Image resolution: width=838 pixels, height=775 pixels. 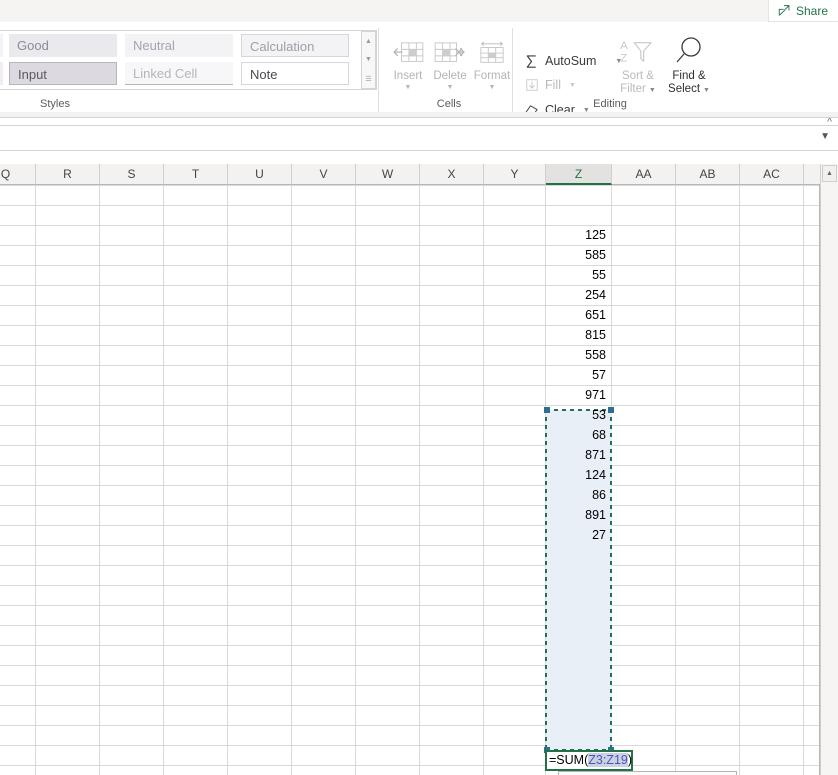 I want to click on share-button: Share, so click(x=802, y=11).